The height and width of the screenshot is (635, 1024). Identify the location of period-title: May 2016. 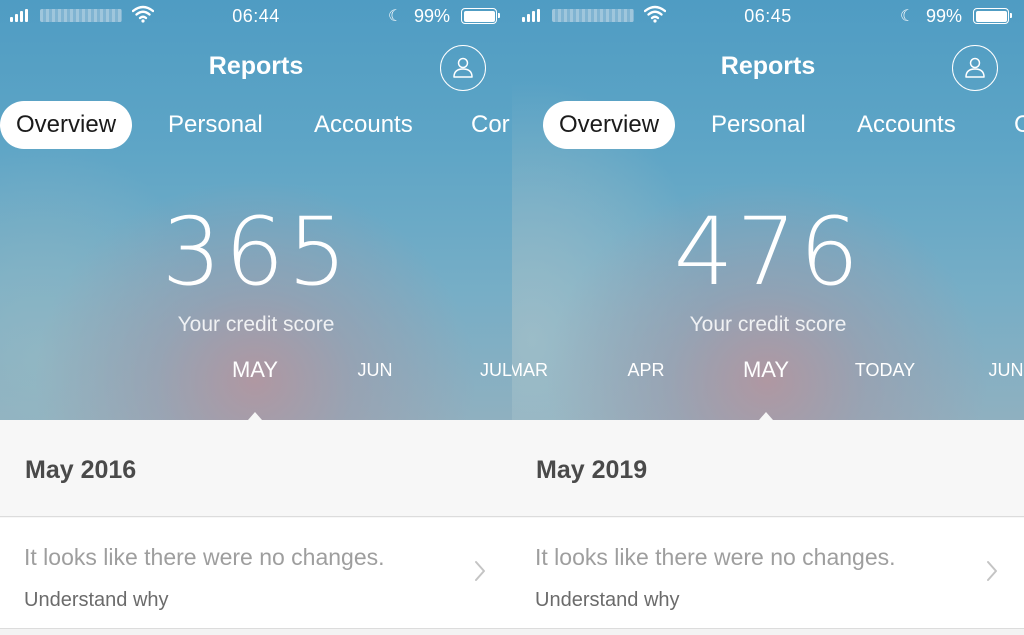
(81, 470).